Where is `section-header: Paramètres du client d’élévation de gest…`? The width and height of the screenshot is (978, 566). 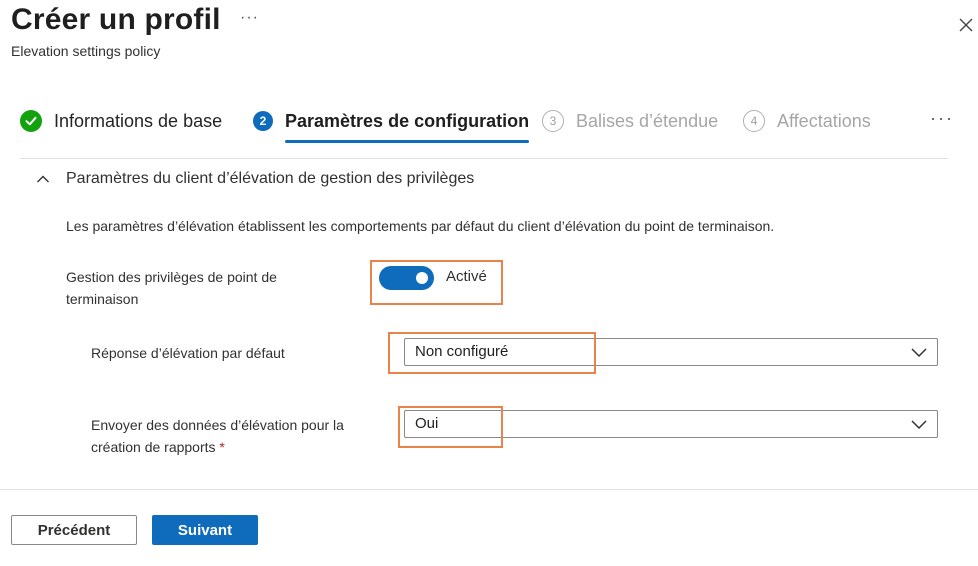 section-header: Paramètres du client d’élévation de gest… is located at coordinates (255, 179).